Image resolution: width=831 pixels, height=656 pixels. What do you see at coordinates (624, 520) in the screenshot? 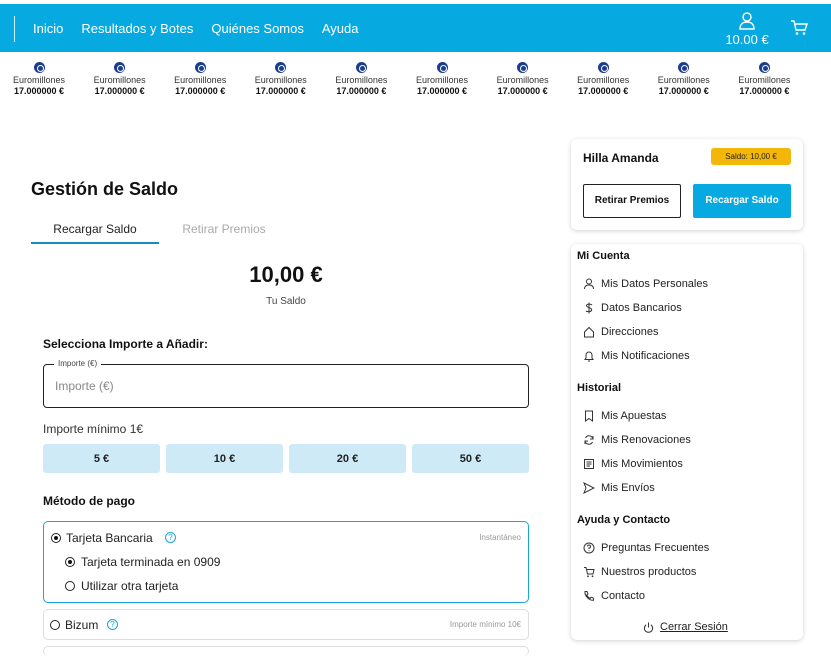
I see `menu-section-title: Ayuda y Contacto` at bounding box center [624, 520].